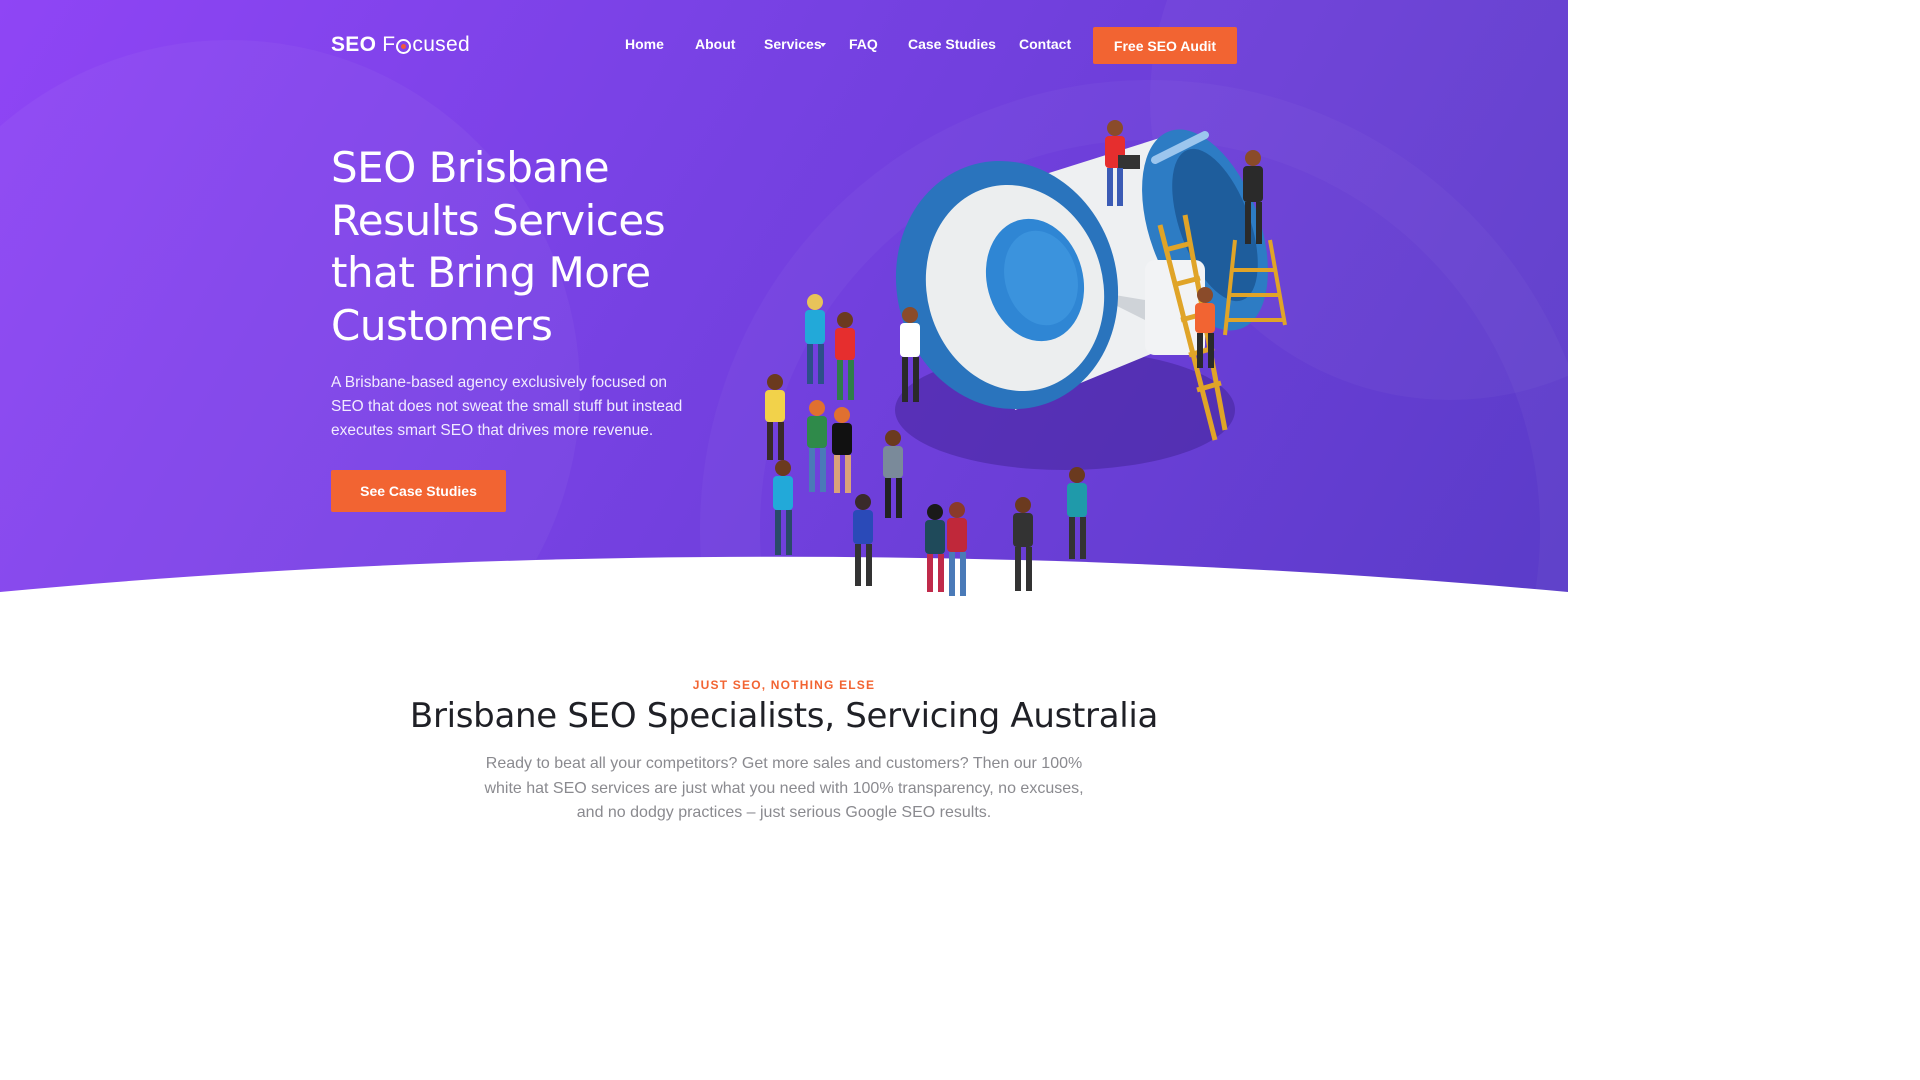 This screenshot has width=1920, height=1080. What do you see at coordinates (1165, 45) in the screenshot?
I see `free-seo-audit-button: Free SEO Audit` at bounding box center [1165, 45].